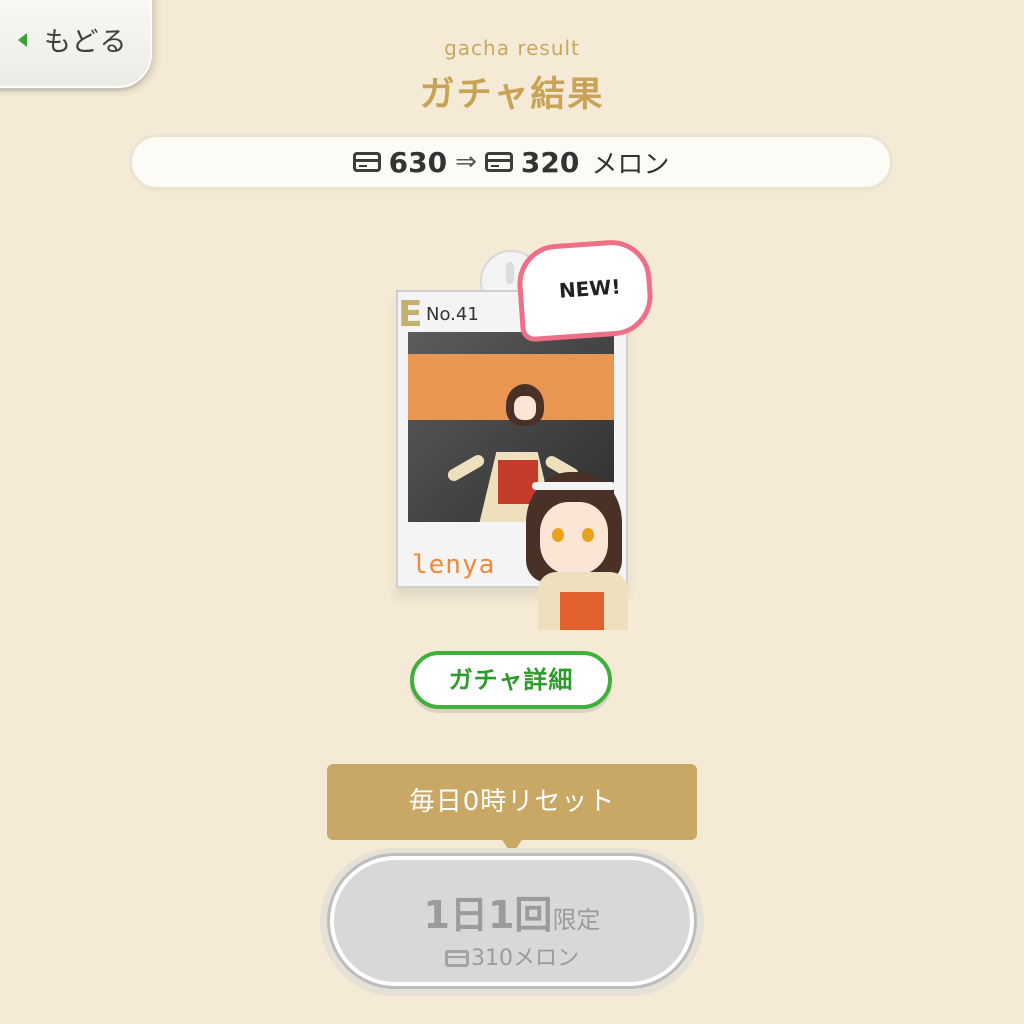 The width and height of the screenshot is (1024, 1024). Describe the element at coordinates (582, 611) in the screenshot. I see `portrait-apron` at that location.